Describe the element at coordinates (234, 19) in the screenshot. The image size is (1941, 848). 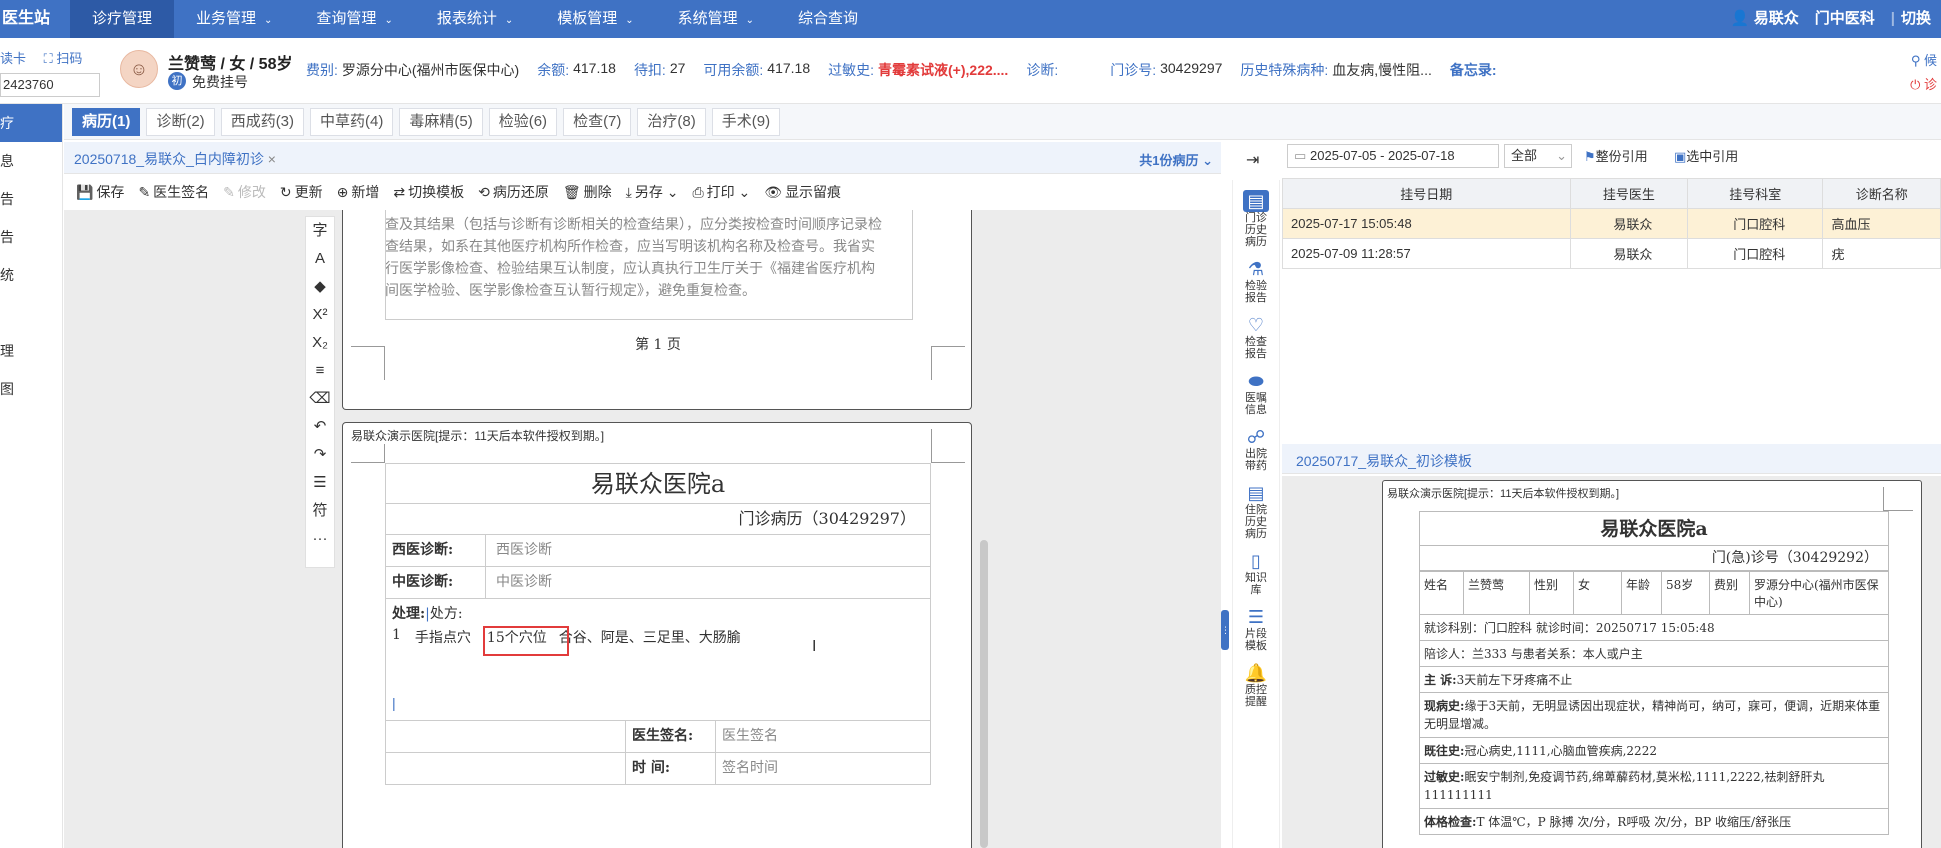
I see `menu-item: 业务管理 ⌄` at that location.